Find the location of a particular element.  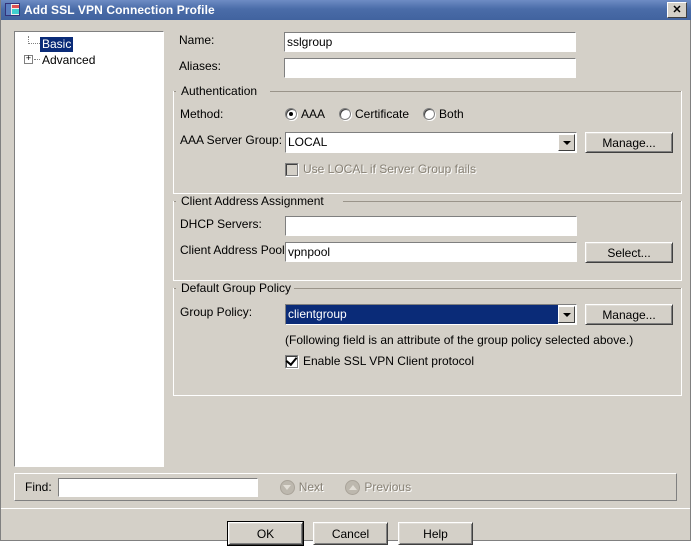

enable-ssl-vpn-checkbox-label: Enable SSL VPN Client protocol is located at coordinates (388, 361).